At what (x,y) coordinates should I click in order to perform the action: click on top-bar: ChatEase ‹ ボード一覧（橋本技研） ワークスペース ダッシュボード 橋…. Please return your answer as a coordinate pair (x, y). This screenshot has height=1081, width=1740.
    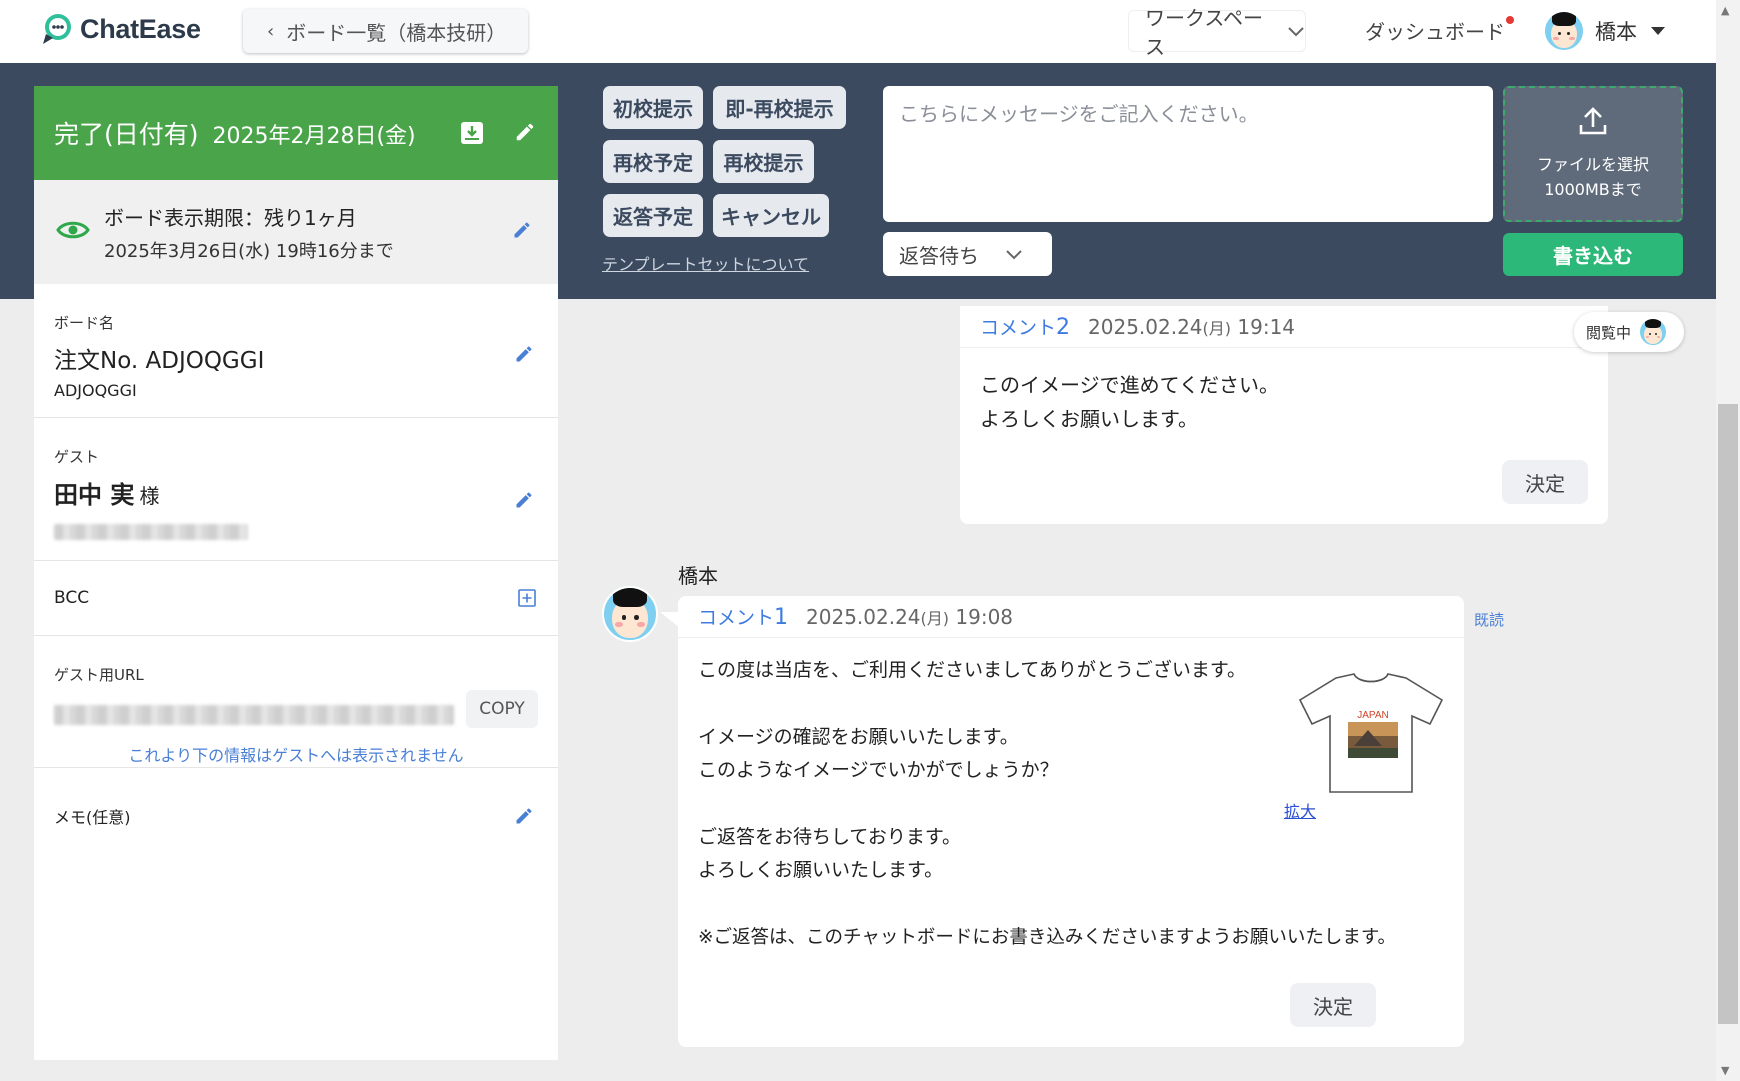
    Looking at the image, I should click on (858, 31).